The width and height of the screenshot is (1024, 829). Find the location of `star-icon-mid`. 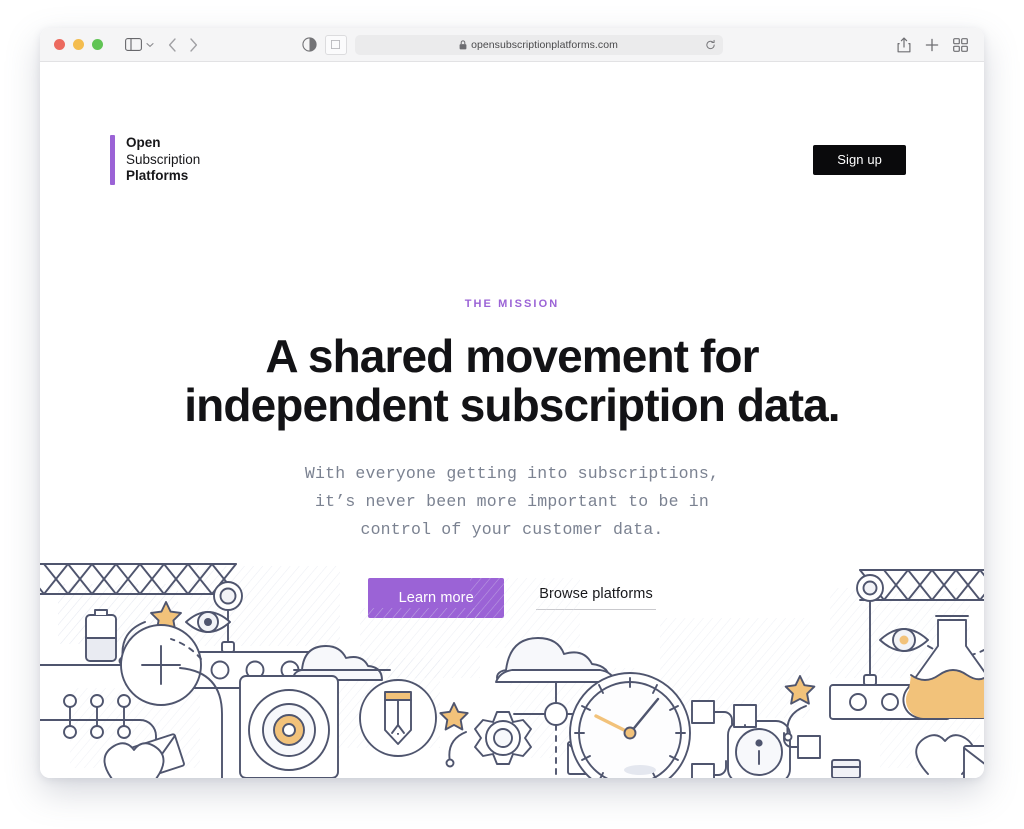

star-icon-mid is located at coordinates (454, 735).